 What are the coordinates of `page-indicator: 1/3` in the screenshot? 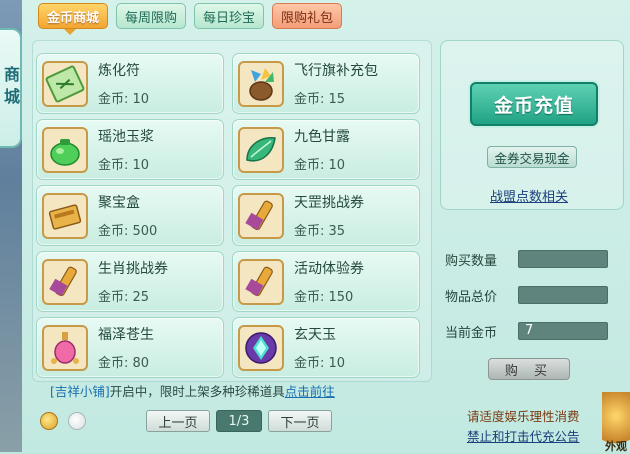 It's located at (239, 421).